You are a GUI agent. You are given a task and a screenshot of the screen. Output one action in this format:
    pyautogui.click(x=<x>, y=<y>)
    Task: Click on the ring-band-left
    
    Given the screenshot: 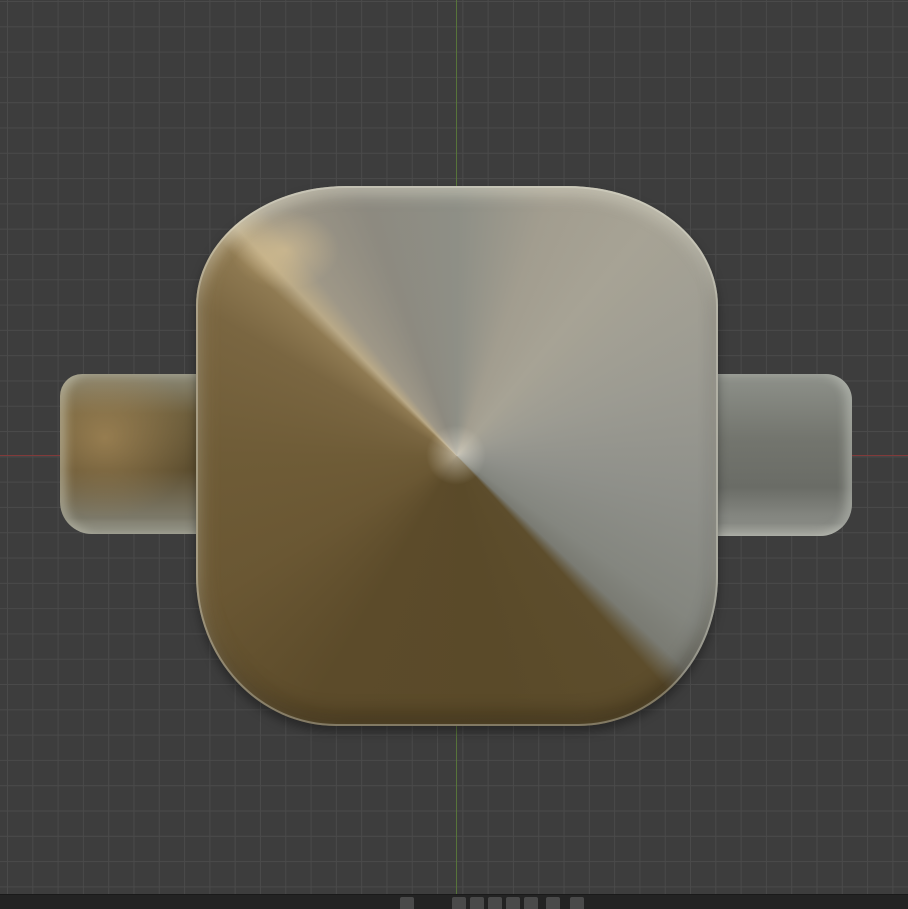 What is the action you would take?
    pyautogui.click(x=135, y=454)
    